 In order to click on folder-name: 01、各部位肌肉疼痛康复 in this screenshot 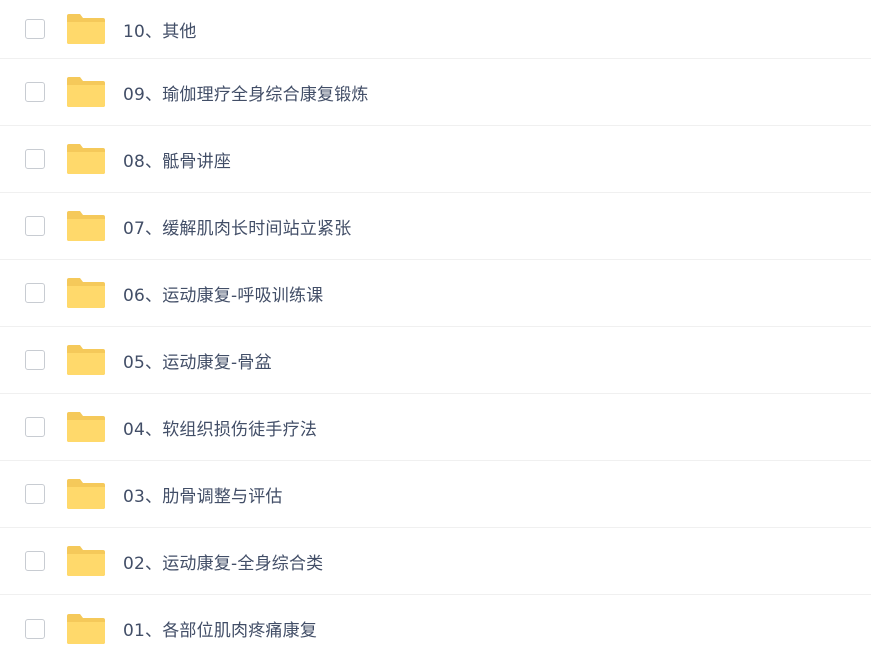, I will do `click(220, 628)`.